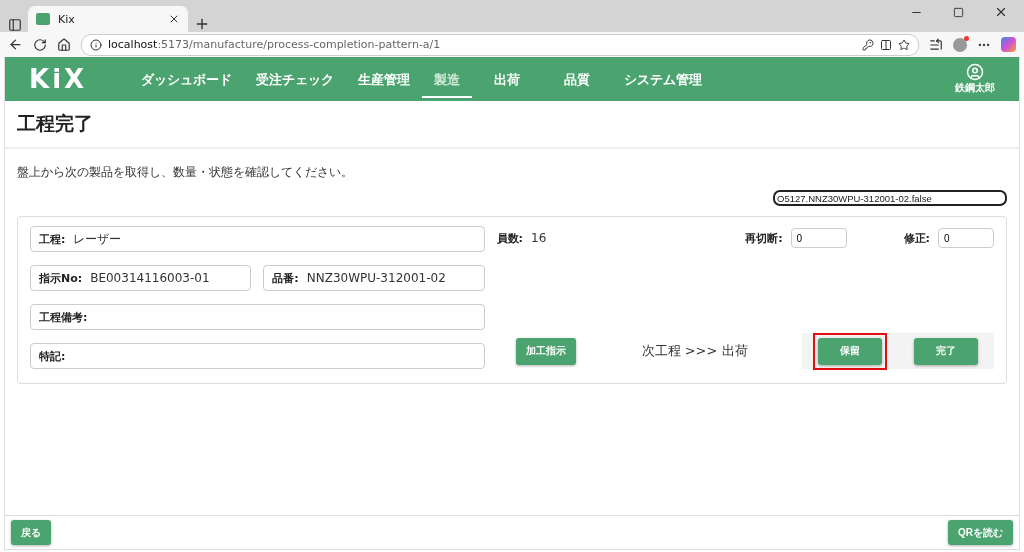  What do you see at coordinates (63, 317) in the screenshot?
I see `field-label: 工程備考:` at bounding box center [63, 317].